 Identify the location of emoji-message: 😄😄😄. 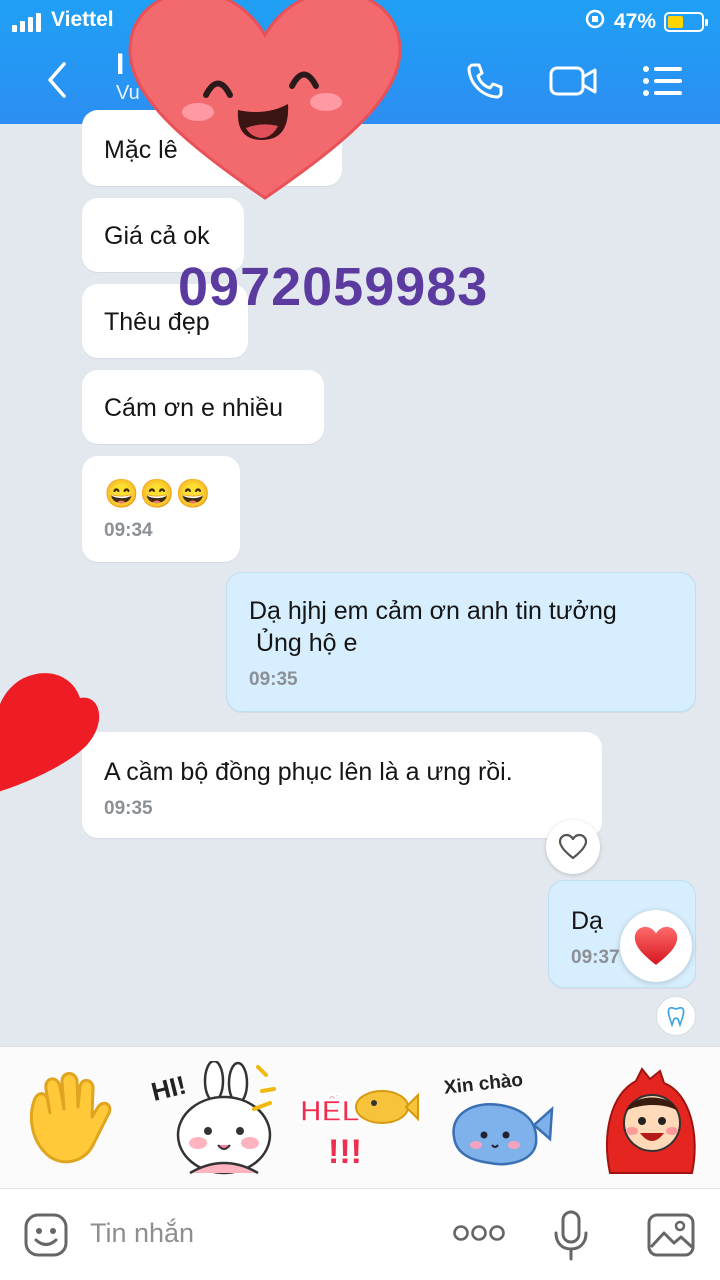
(158, 493).